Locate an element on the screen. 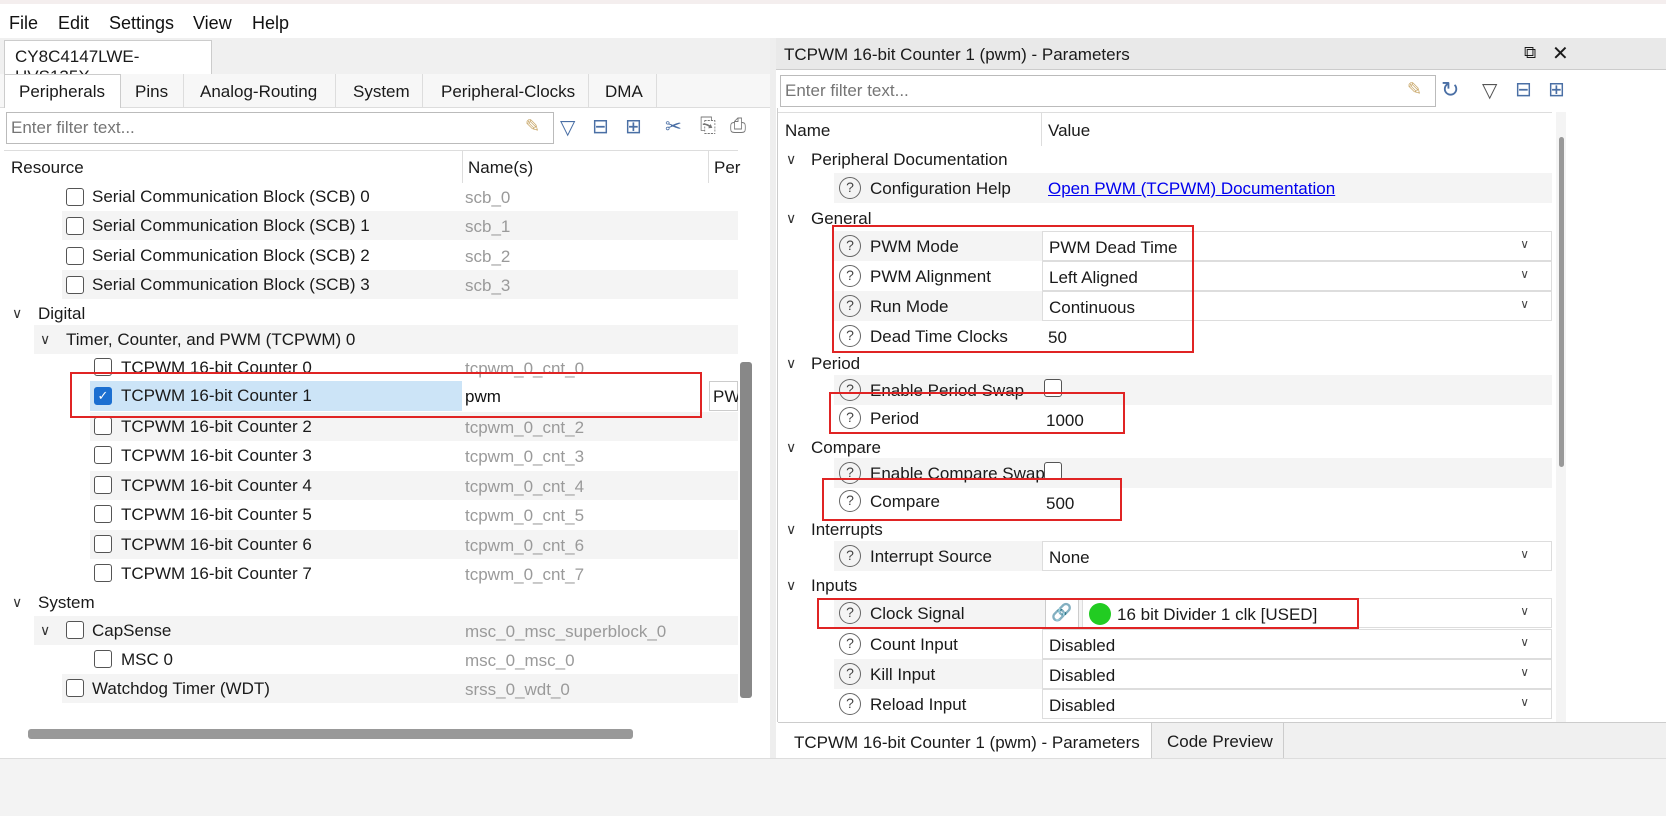  left-horizontal-scrollbar is located at coordinates (330, 734).